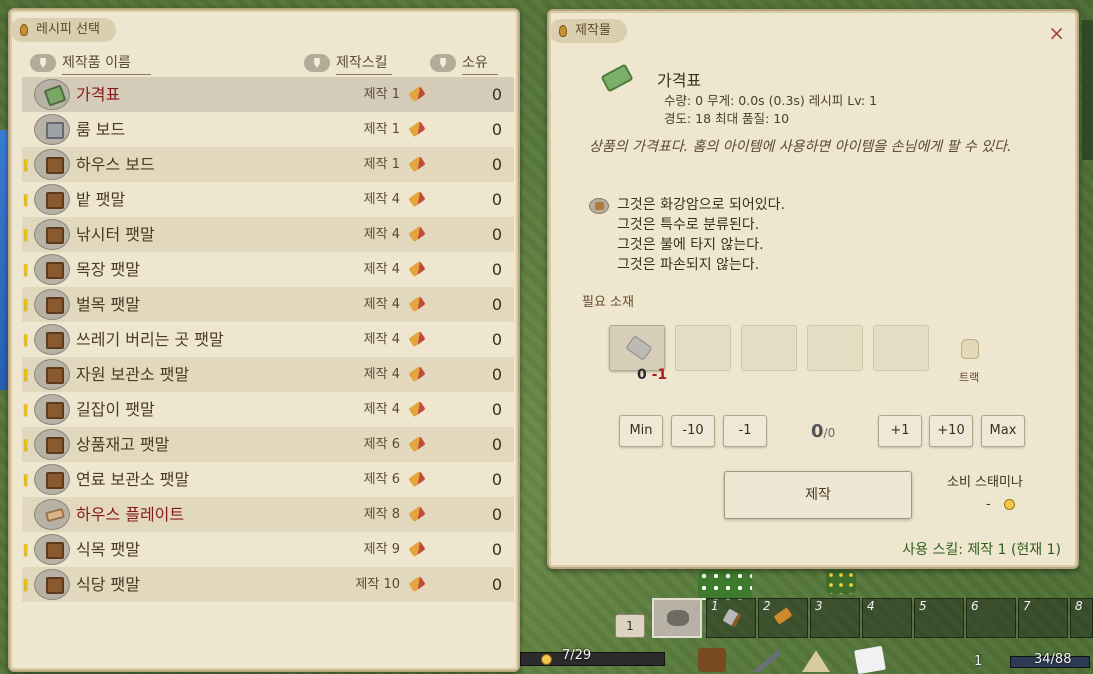 The image size is (1093, 674). What do you see at coordinates (268, 269) in the screenshot?
I see `recipe-row: ! 목장 팻말 제작 4 0` at bounding box center [268, 269].